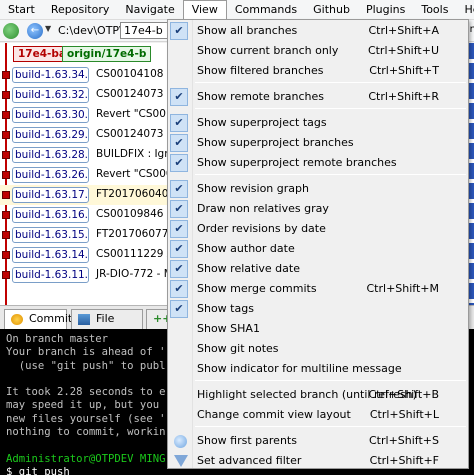  Describe the element at coordinates (50, 75) in the screenshot. I see `tag-label: build-1.63.34.0` at that location.